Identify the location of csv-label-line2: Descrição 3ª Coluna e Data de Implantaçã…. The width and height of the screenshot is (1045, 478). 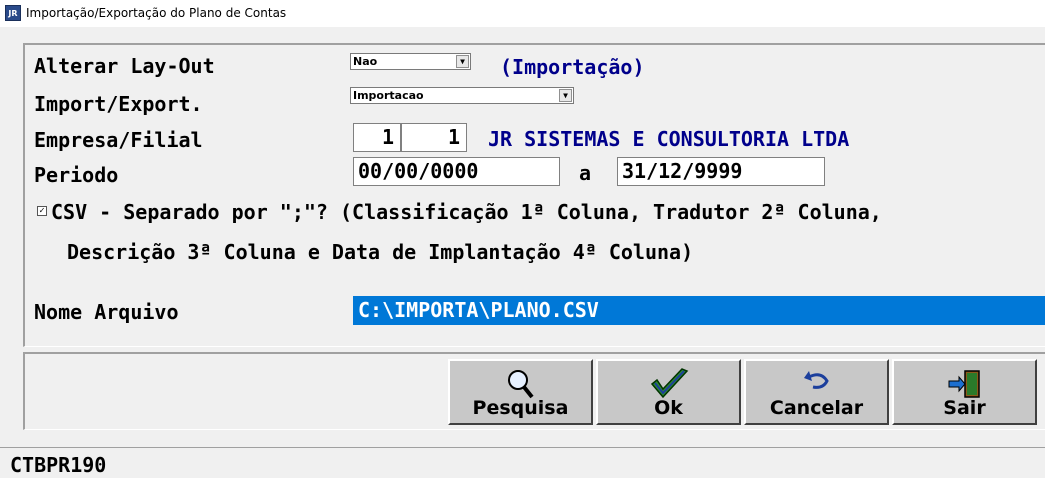
(380, 252).